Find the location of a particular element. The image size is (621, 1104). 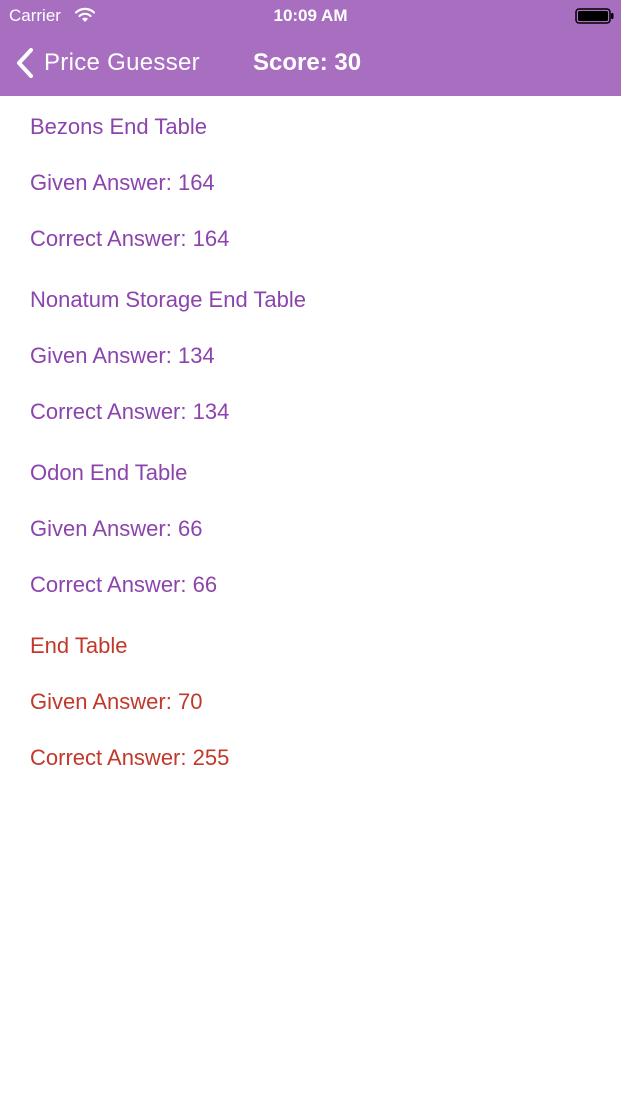

score-title: Score: 30 is located at coordinates (307, 62).